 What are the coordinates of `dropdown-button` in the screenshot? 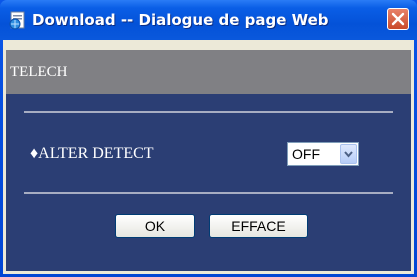 It's located at (348, 154).